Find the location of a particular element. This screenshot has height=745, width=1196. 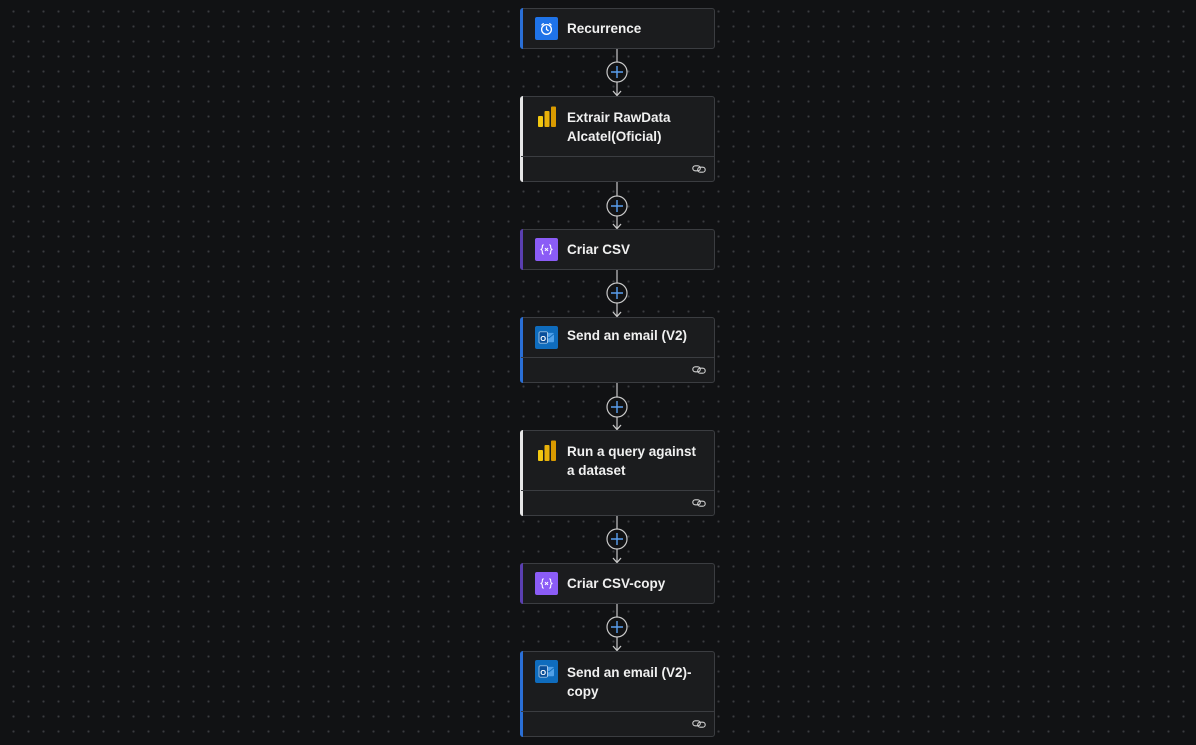

step-title: Criar CSV-copy is located at coordinates (616, 583).